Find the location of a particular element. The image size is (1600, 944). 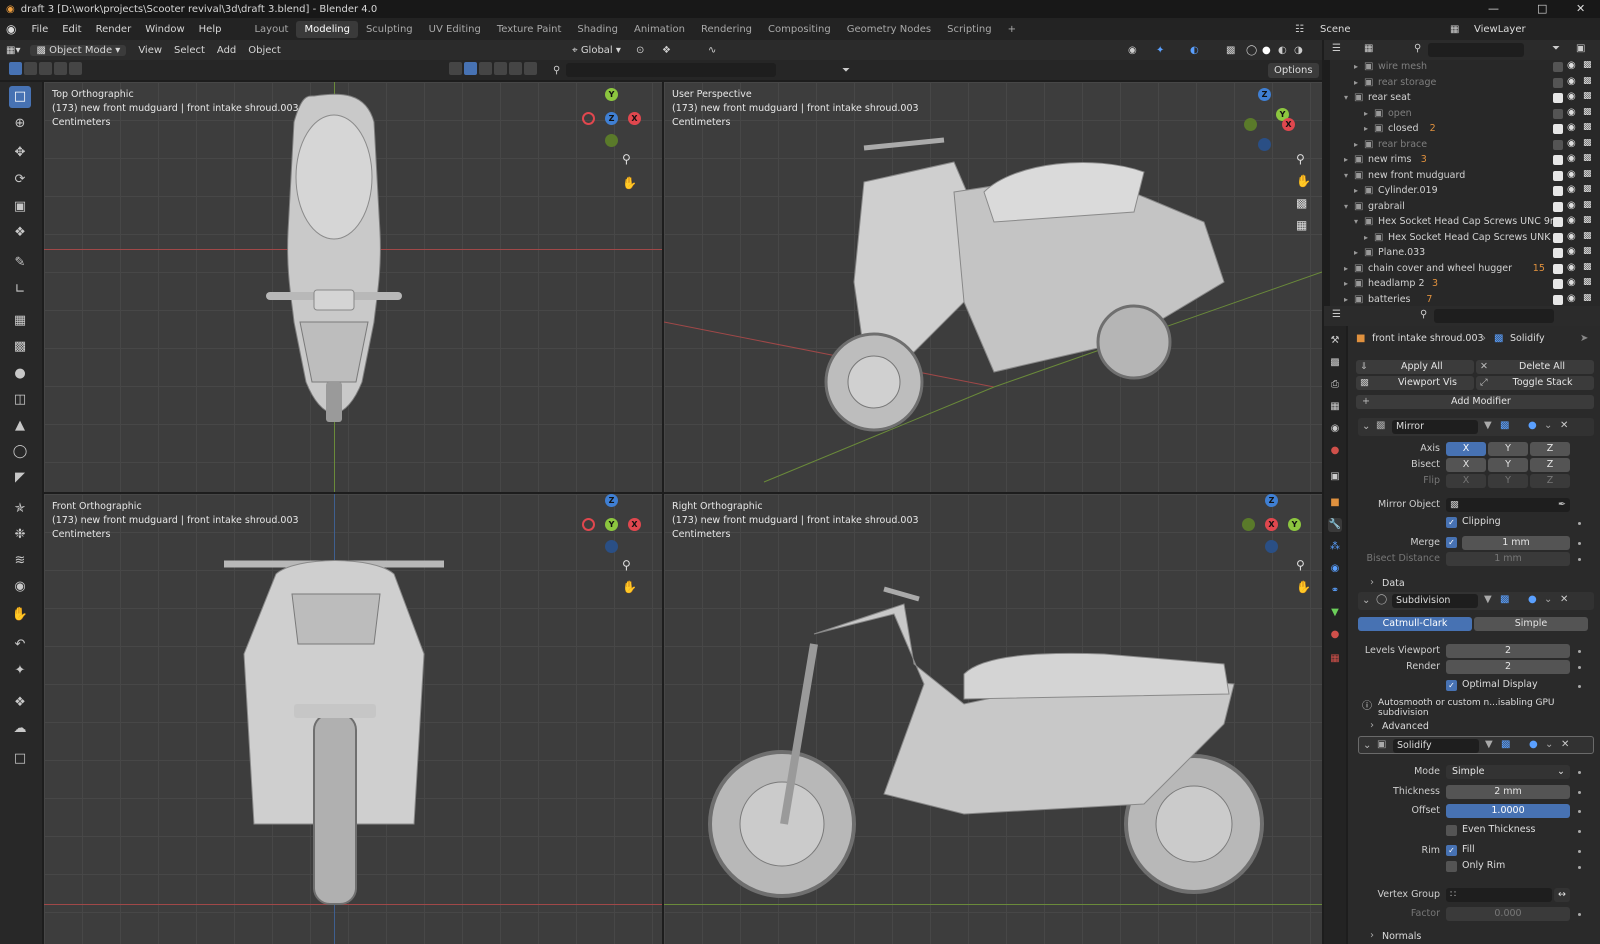

bisect-x-toggle: X is located at coordinates (1466, 465).